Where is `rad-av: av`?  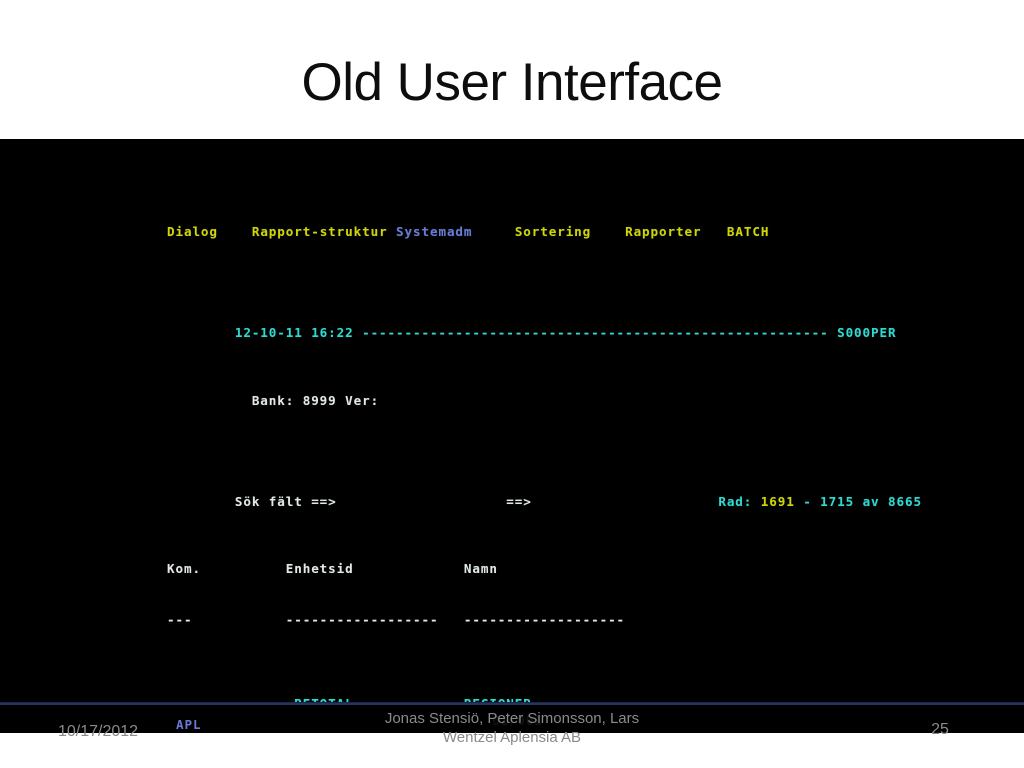
rad-av: av is located at coordinates (871, 501).